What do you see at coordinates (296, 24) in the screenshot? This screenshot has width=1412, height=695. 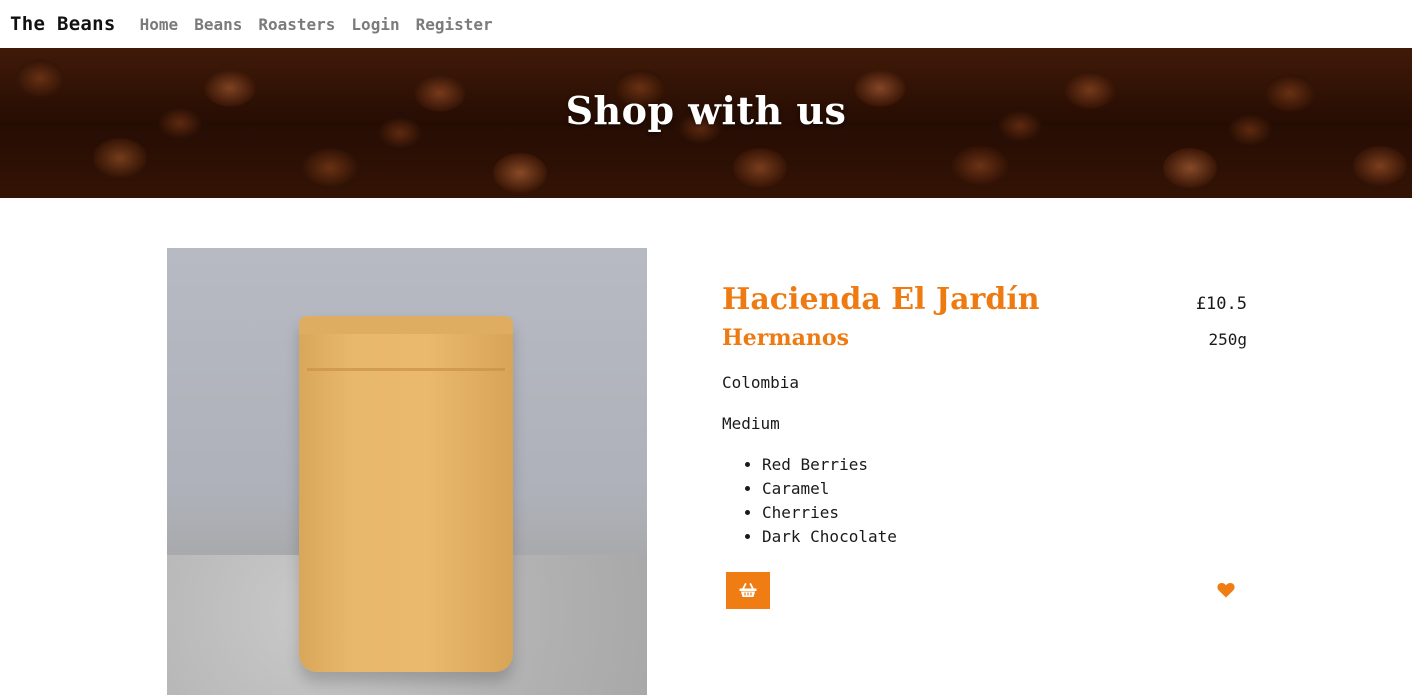 I see `nav-link-roasters: Roasters` at bounding box center [296, 24].